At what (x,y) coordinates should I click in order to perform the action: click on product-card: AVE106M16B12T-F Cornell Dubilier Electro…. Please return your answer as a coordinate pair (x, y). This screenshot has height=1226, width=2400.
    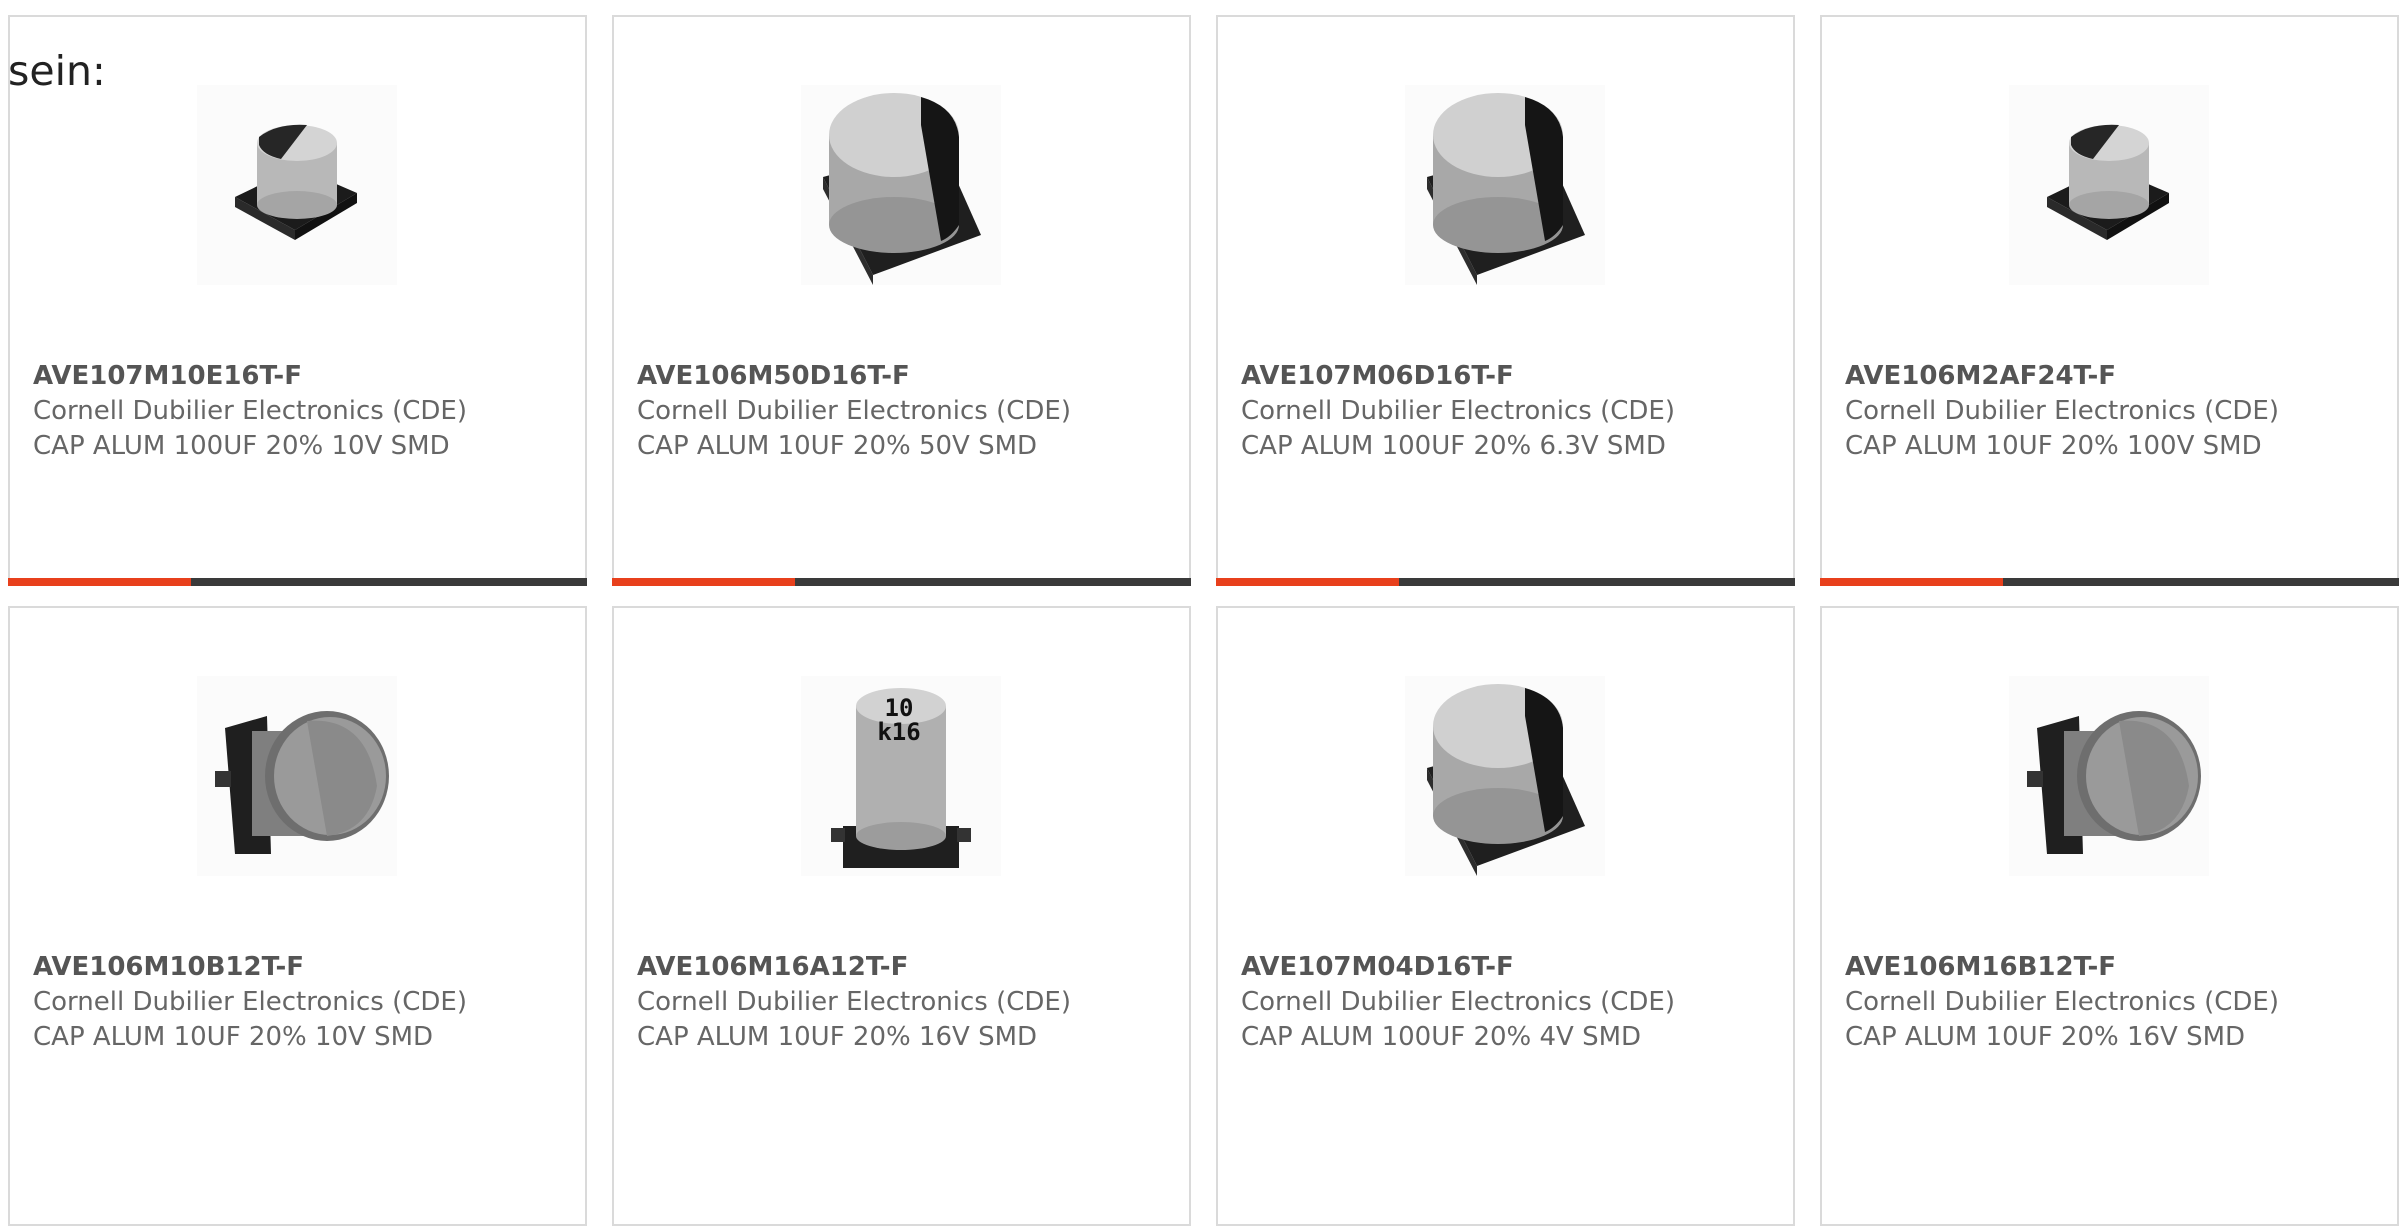
    Looking at the image, I should click on (2109, 916).